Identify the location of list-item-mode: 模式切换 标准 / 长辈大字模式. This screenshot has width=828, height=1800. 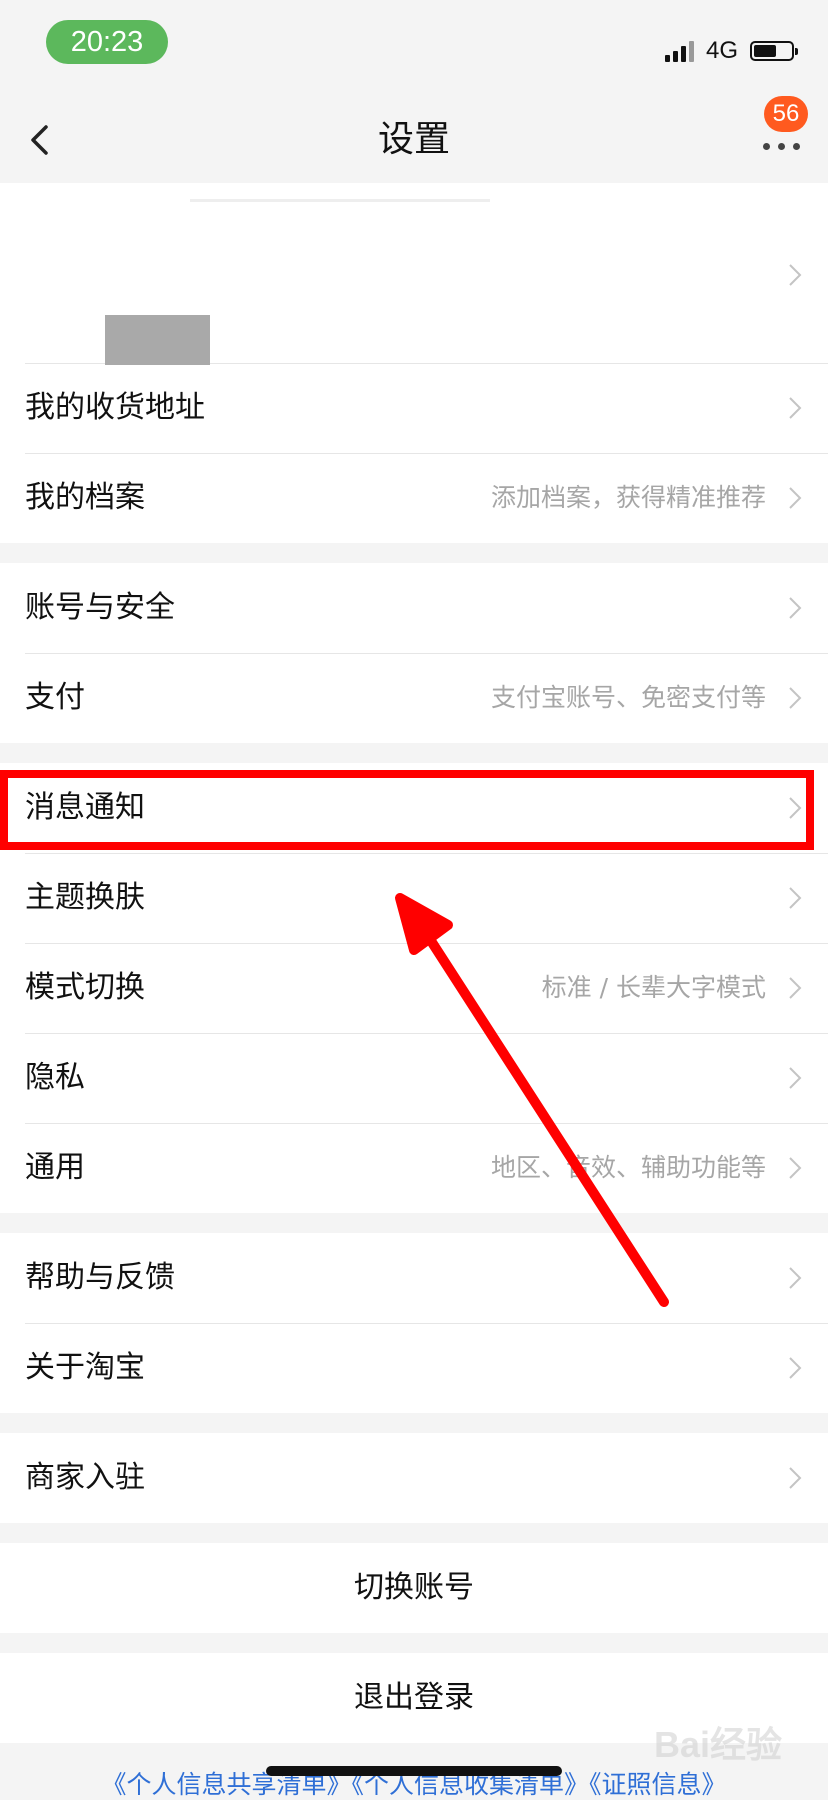
(414, 988).